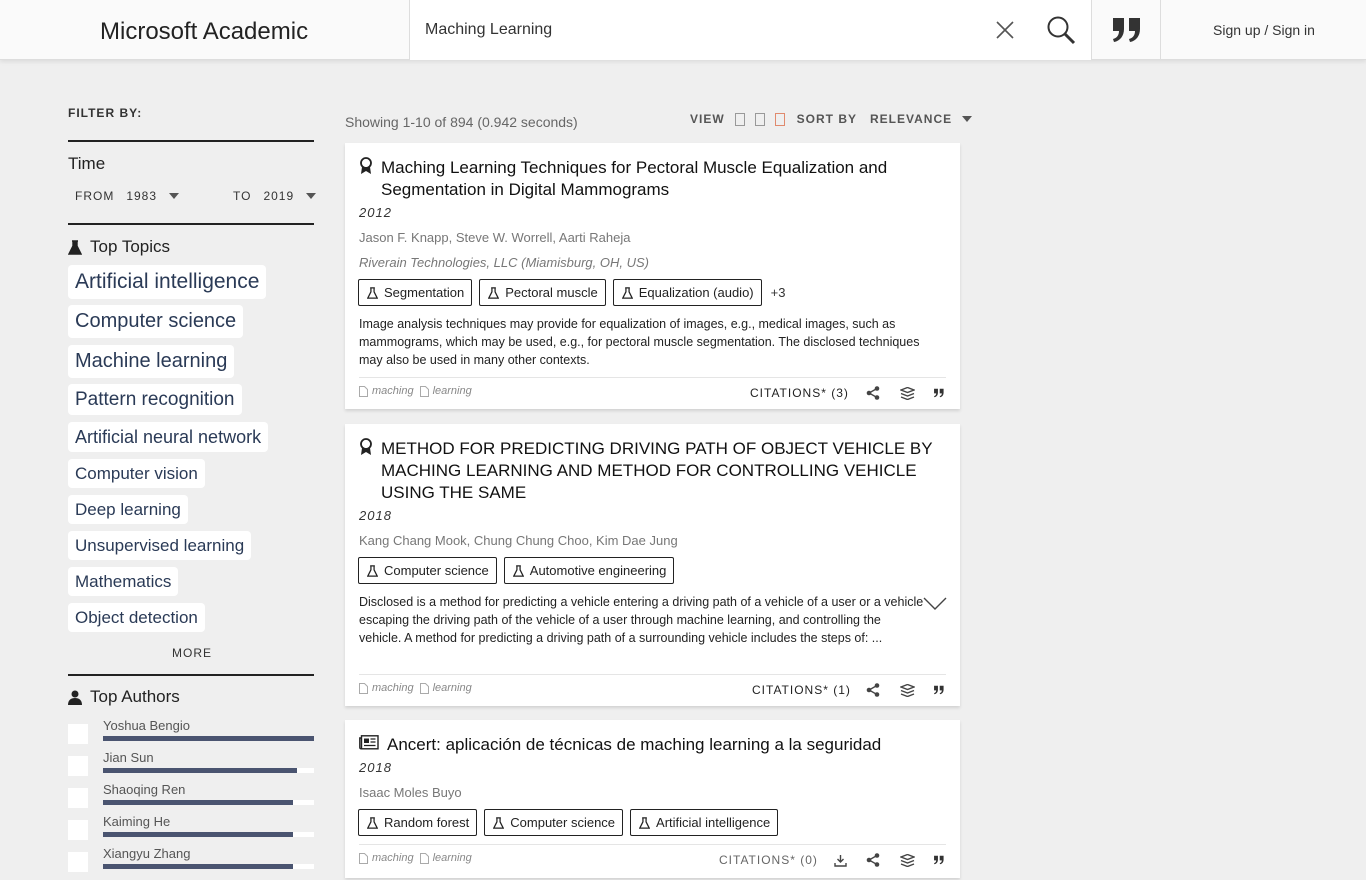 The height and width of the screenshot is (880, 1366). I want to click on author-filter-item: Jian Sun, so click(191, 765).